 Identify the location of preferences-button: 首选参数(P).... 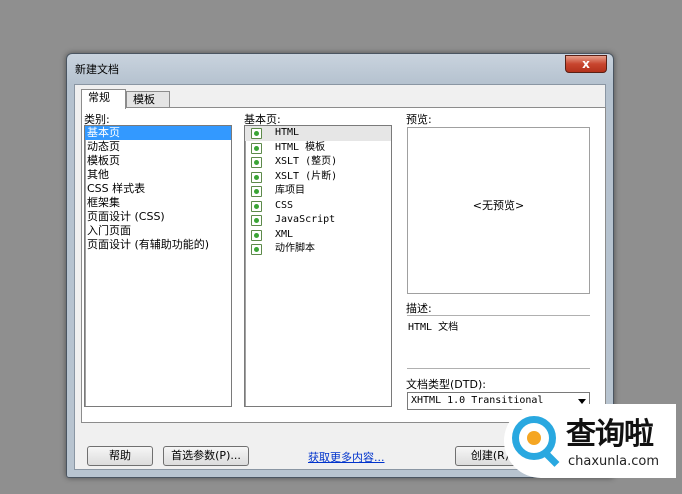
(206, 456).